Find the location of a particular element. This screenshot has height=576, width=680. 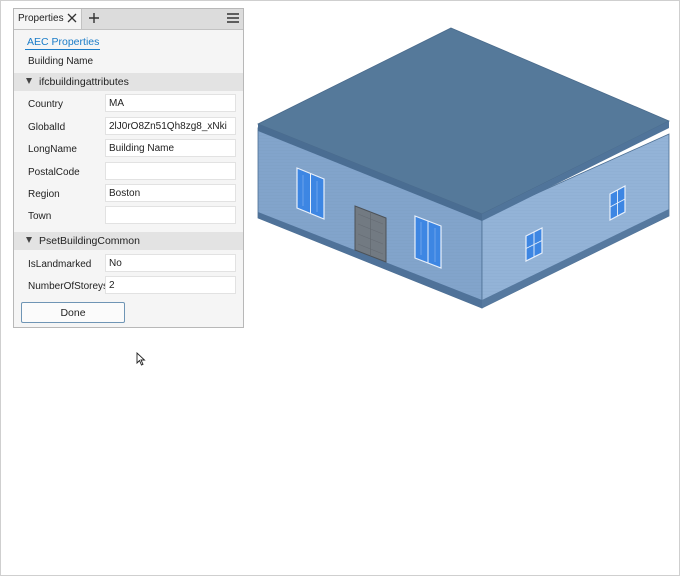

done-button-label: Done is located at coordinates (73, 313).